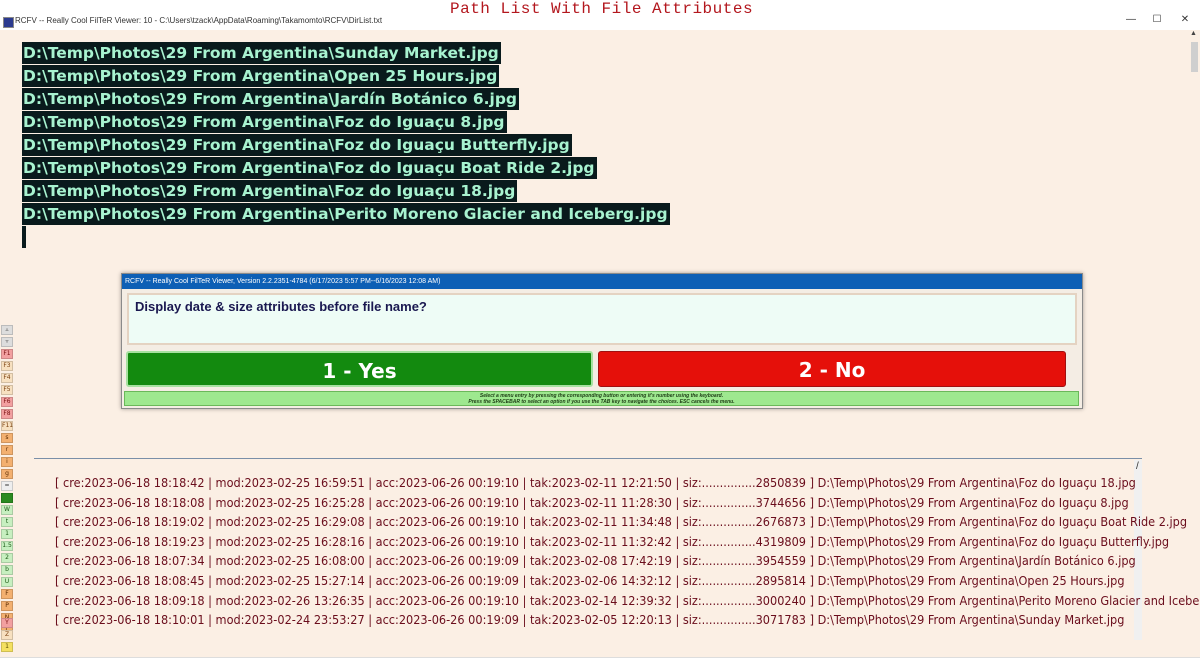 The height and width of the screenshot is (669, 1200). I want to click on rail-button: r, so click(7, 450).